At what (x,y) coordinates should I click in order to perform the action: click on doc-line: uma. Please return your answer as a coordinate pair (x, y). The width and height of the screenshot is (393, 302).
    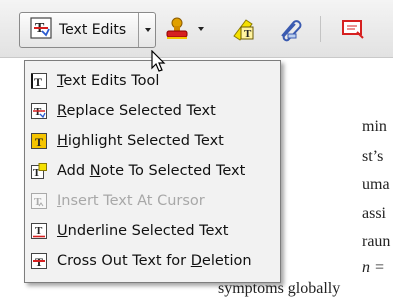
    Looking at the image, I should click on (376, 184).